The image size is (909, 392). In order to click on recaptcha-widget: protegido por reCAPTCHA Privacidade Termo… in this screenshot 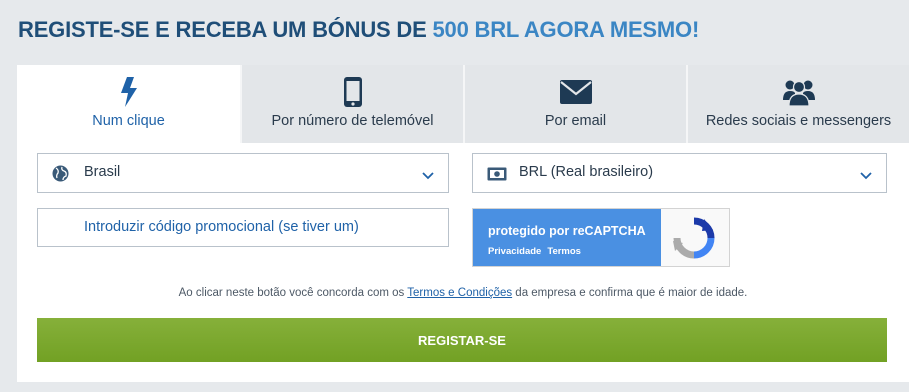, I will do `click(601, 237)`.